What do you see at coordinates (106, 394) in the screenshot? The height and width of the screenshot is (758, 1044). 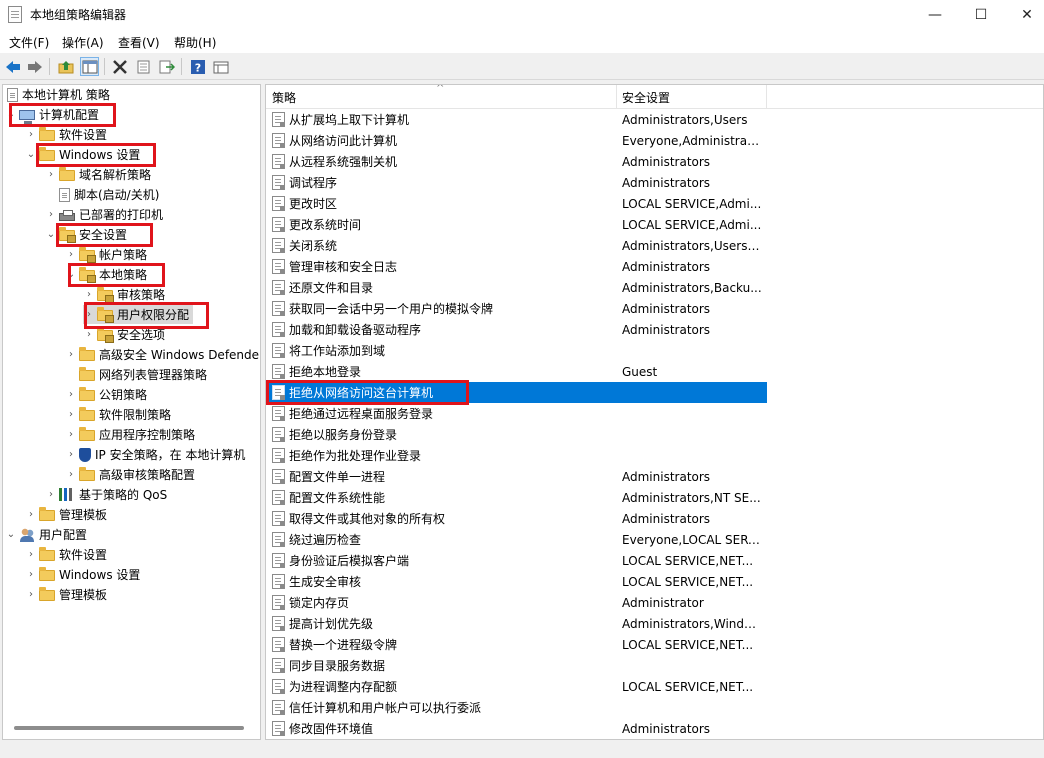 I see `tree-item-public-key: › 公钥策略` at bounding box center [106, 394].